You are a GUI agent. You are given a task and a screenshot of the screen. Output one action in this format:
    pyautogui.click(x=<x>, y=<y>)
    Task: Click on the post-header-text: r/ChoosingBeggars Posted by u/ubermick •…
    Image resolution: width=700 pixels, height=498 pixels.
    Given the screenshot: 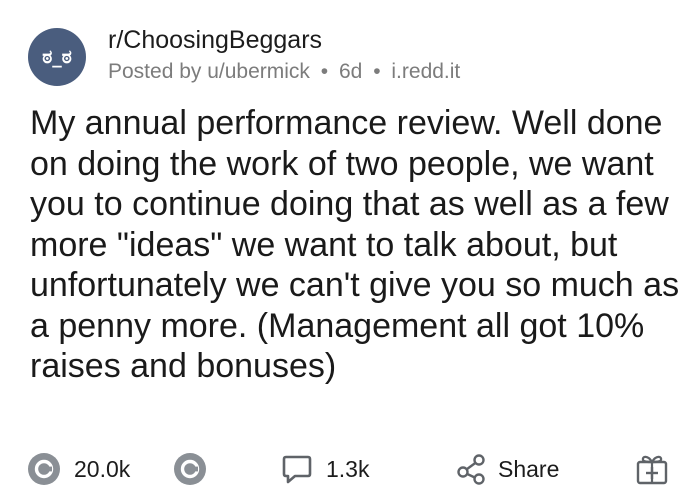 What is the action you would take?
    pyautogui.click(x=284, y=55)
    